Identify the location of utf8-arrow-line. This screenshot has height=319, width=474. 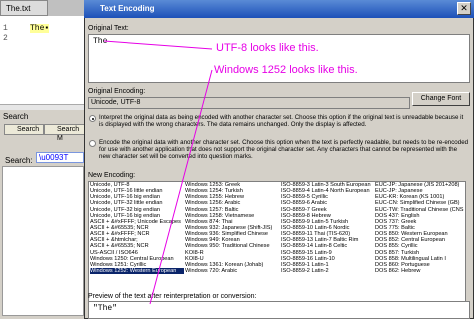
(158, 45).